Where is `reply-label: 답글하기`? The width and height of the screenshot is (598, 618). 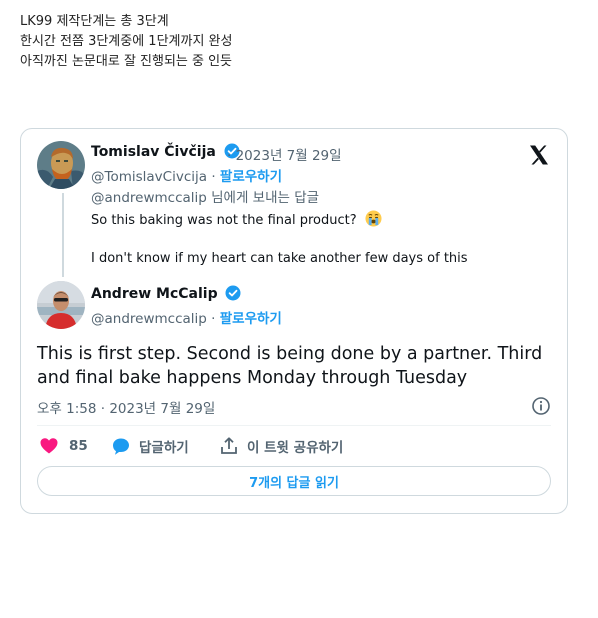
reply-label: 답글하기 is located at coordinates (164, 448).